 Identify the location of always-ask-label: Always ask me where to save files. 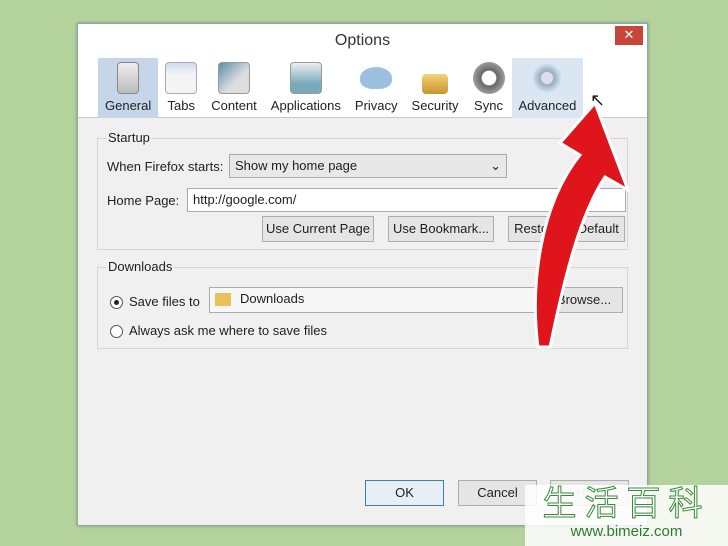
(228, 330).